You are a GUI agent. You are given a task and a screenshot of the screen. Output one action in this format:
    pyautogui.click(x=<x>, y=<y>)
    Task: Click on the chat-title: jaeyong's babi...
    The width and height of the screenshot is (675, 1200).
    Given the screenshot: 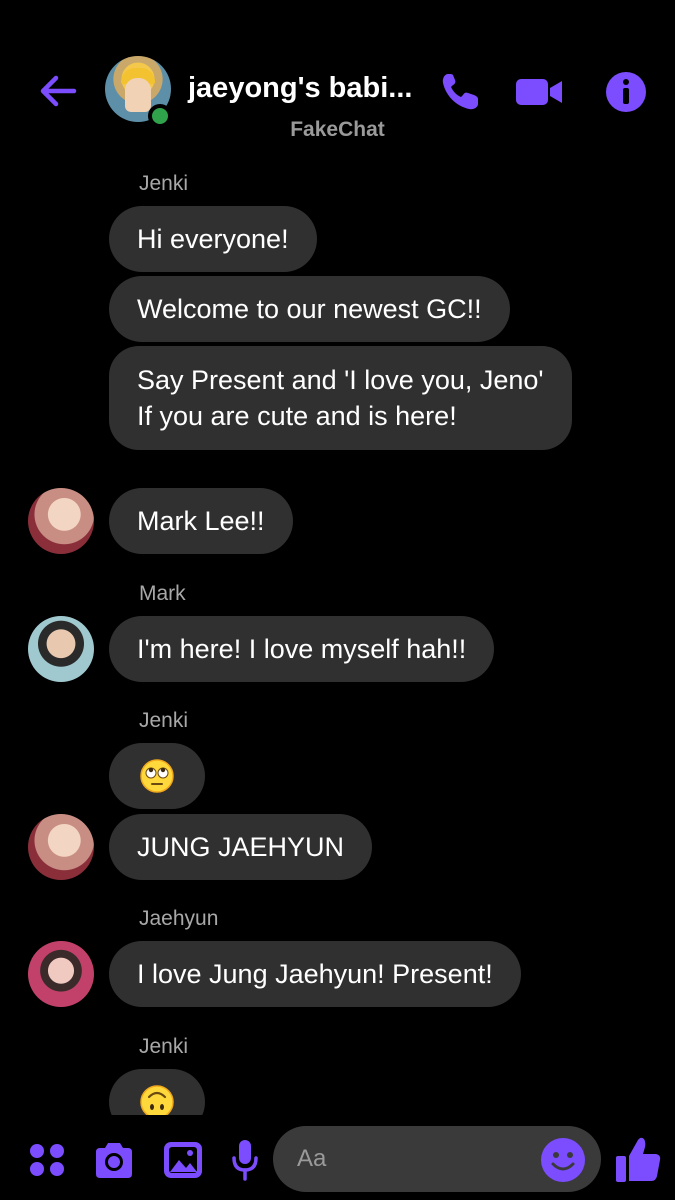 What is the action you would take?
    pyautogui.click(x=303, y=88)
    